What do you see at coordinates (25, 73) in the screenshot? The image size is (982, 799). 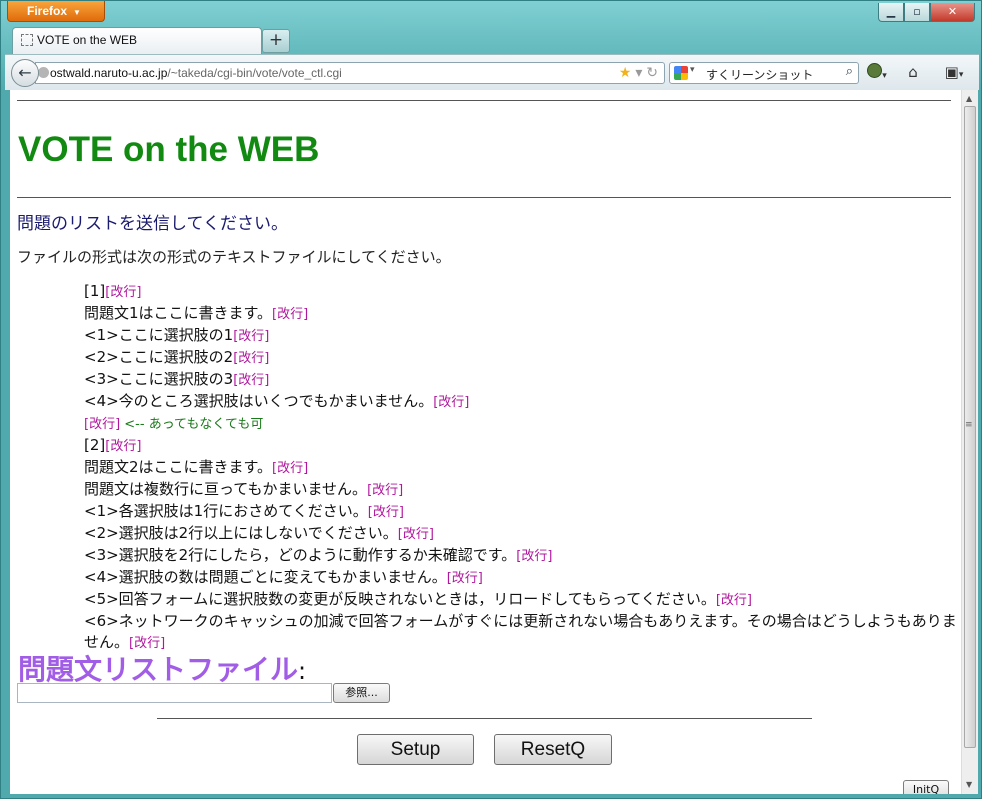 I see `back-button: ←` at bounding box center [25, 73].